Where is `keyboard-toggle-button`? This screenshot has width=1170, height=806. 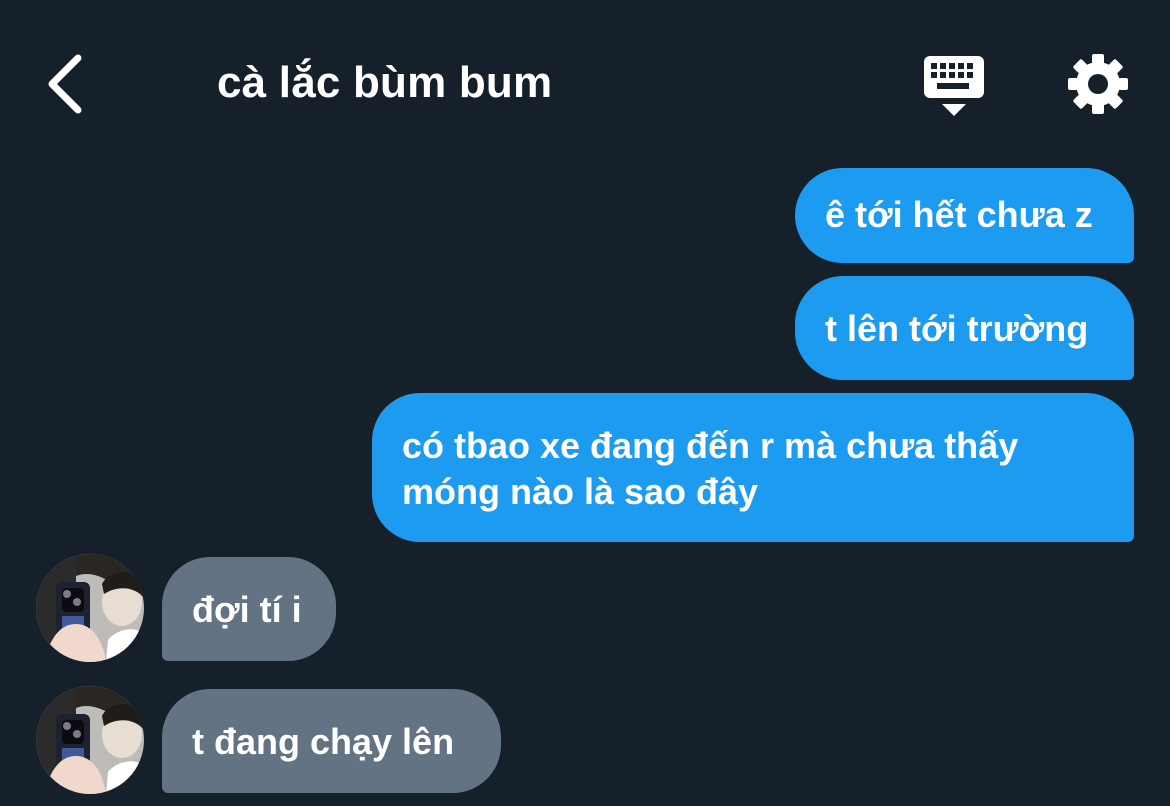 keyboard-toggle-button is located at coordinates (954, 86).